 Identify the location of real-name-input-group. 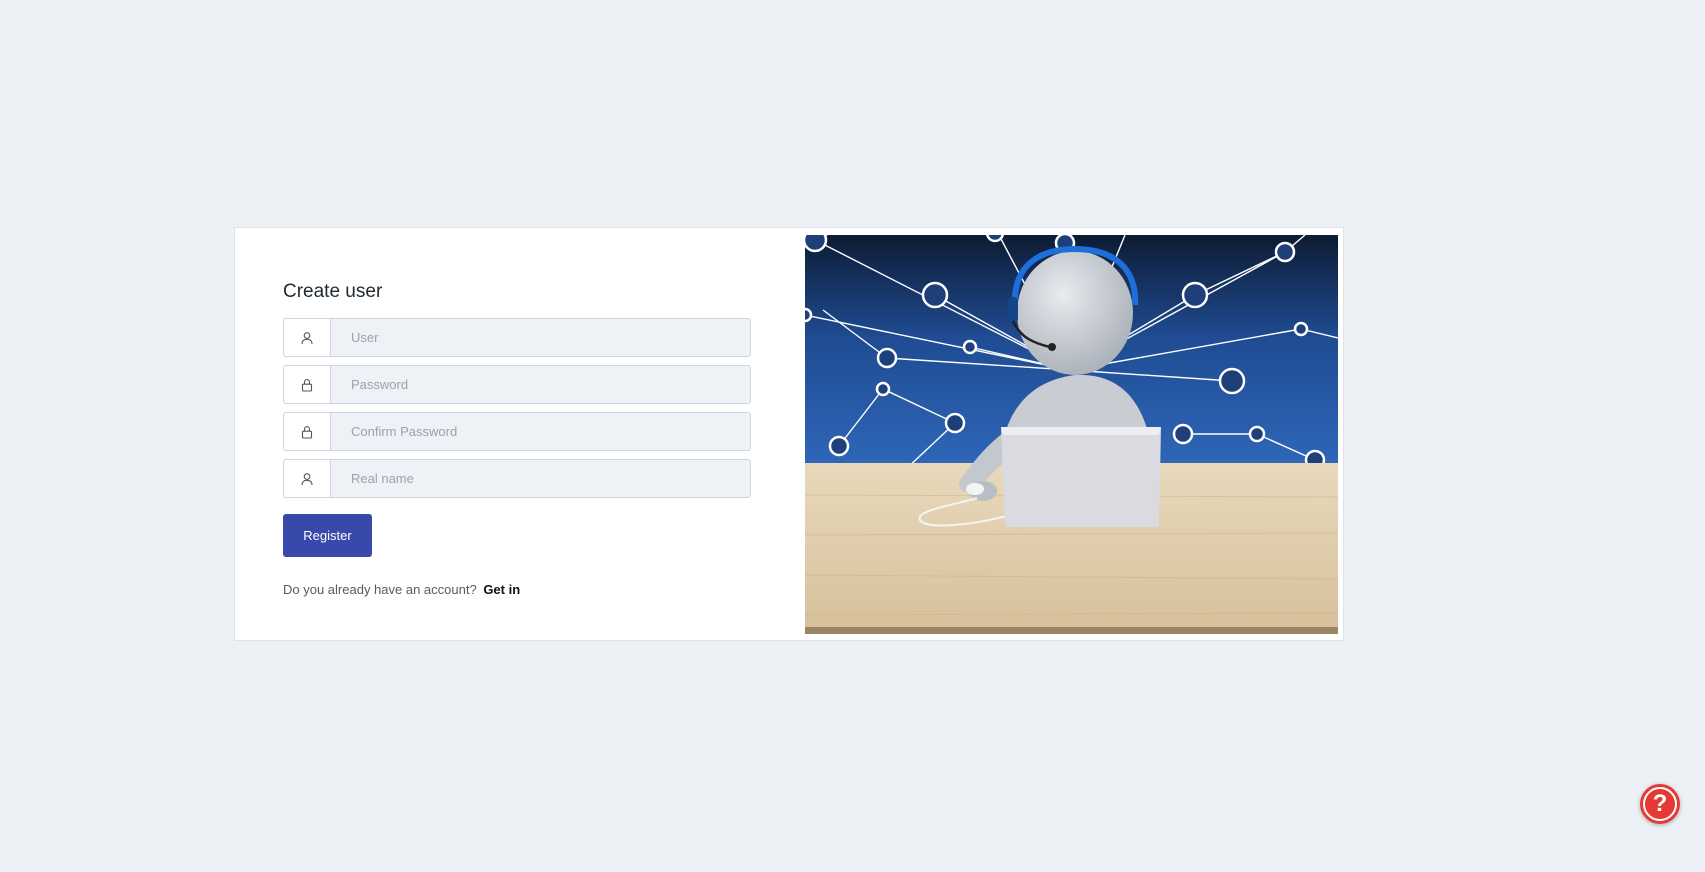
(517, 478).